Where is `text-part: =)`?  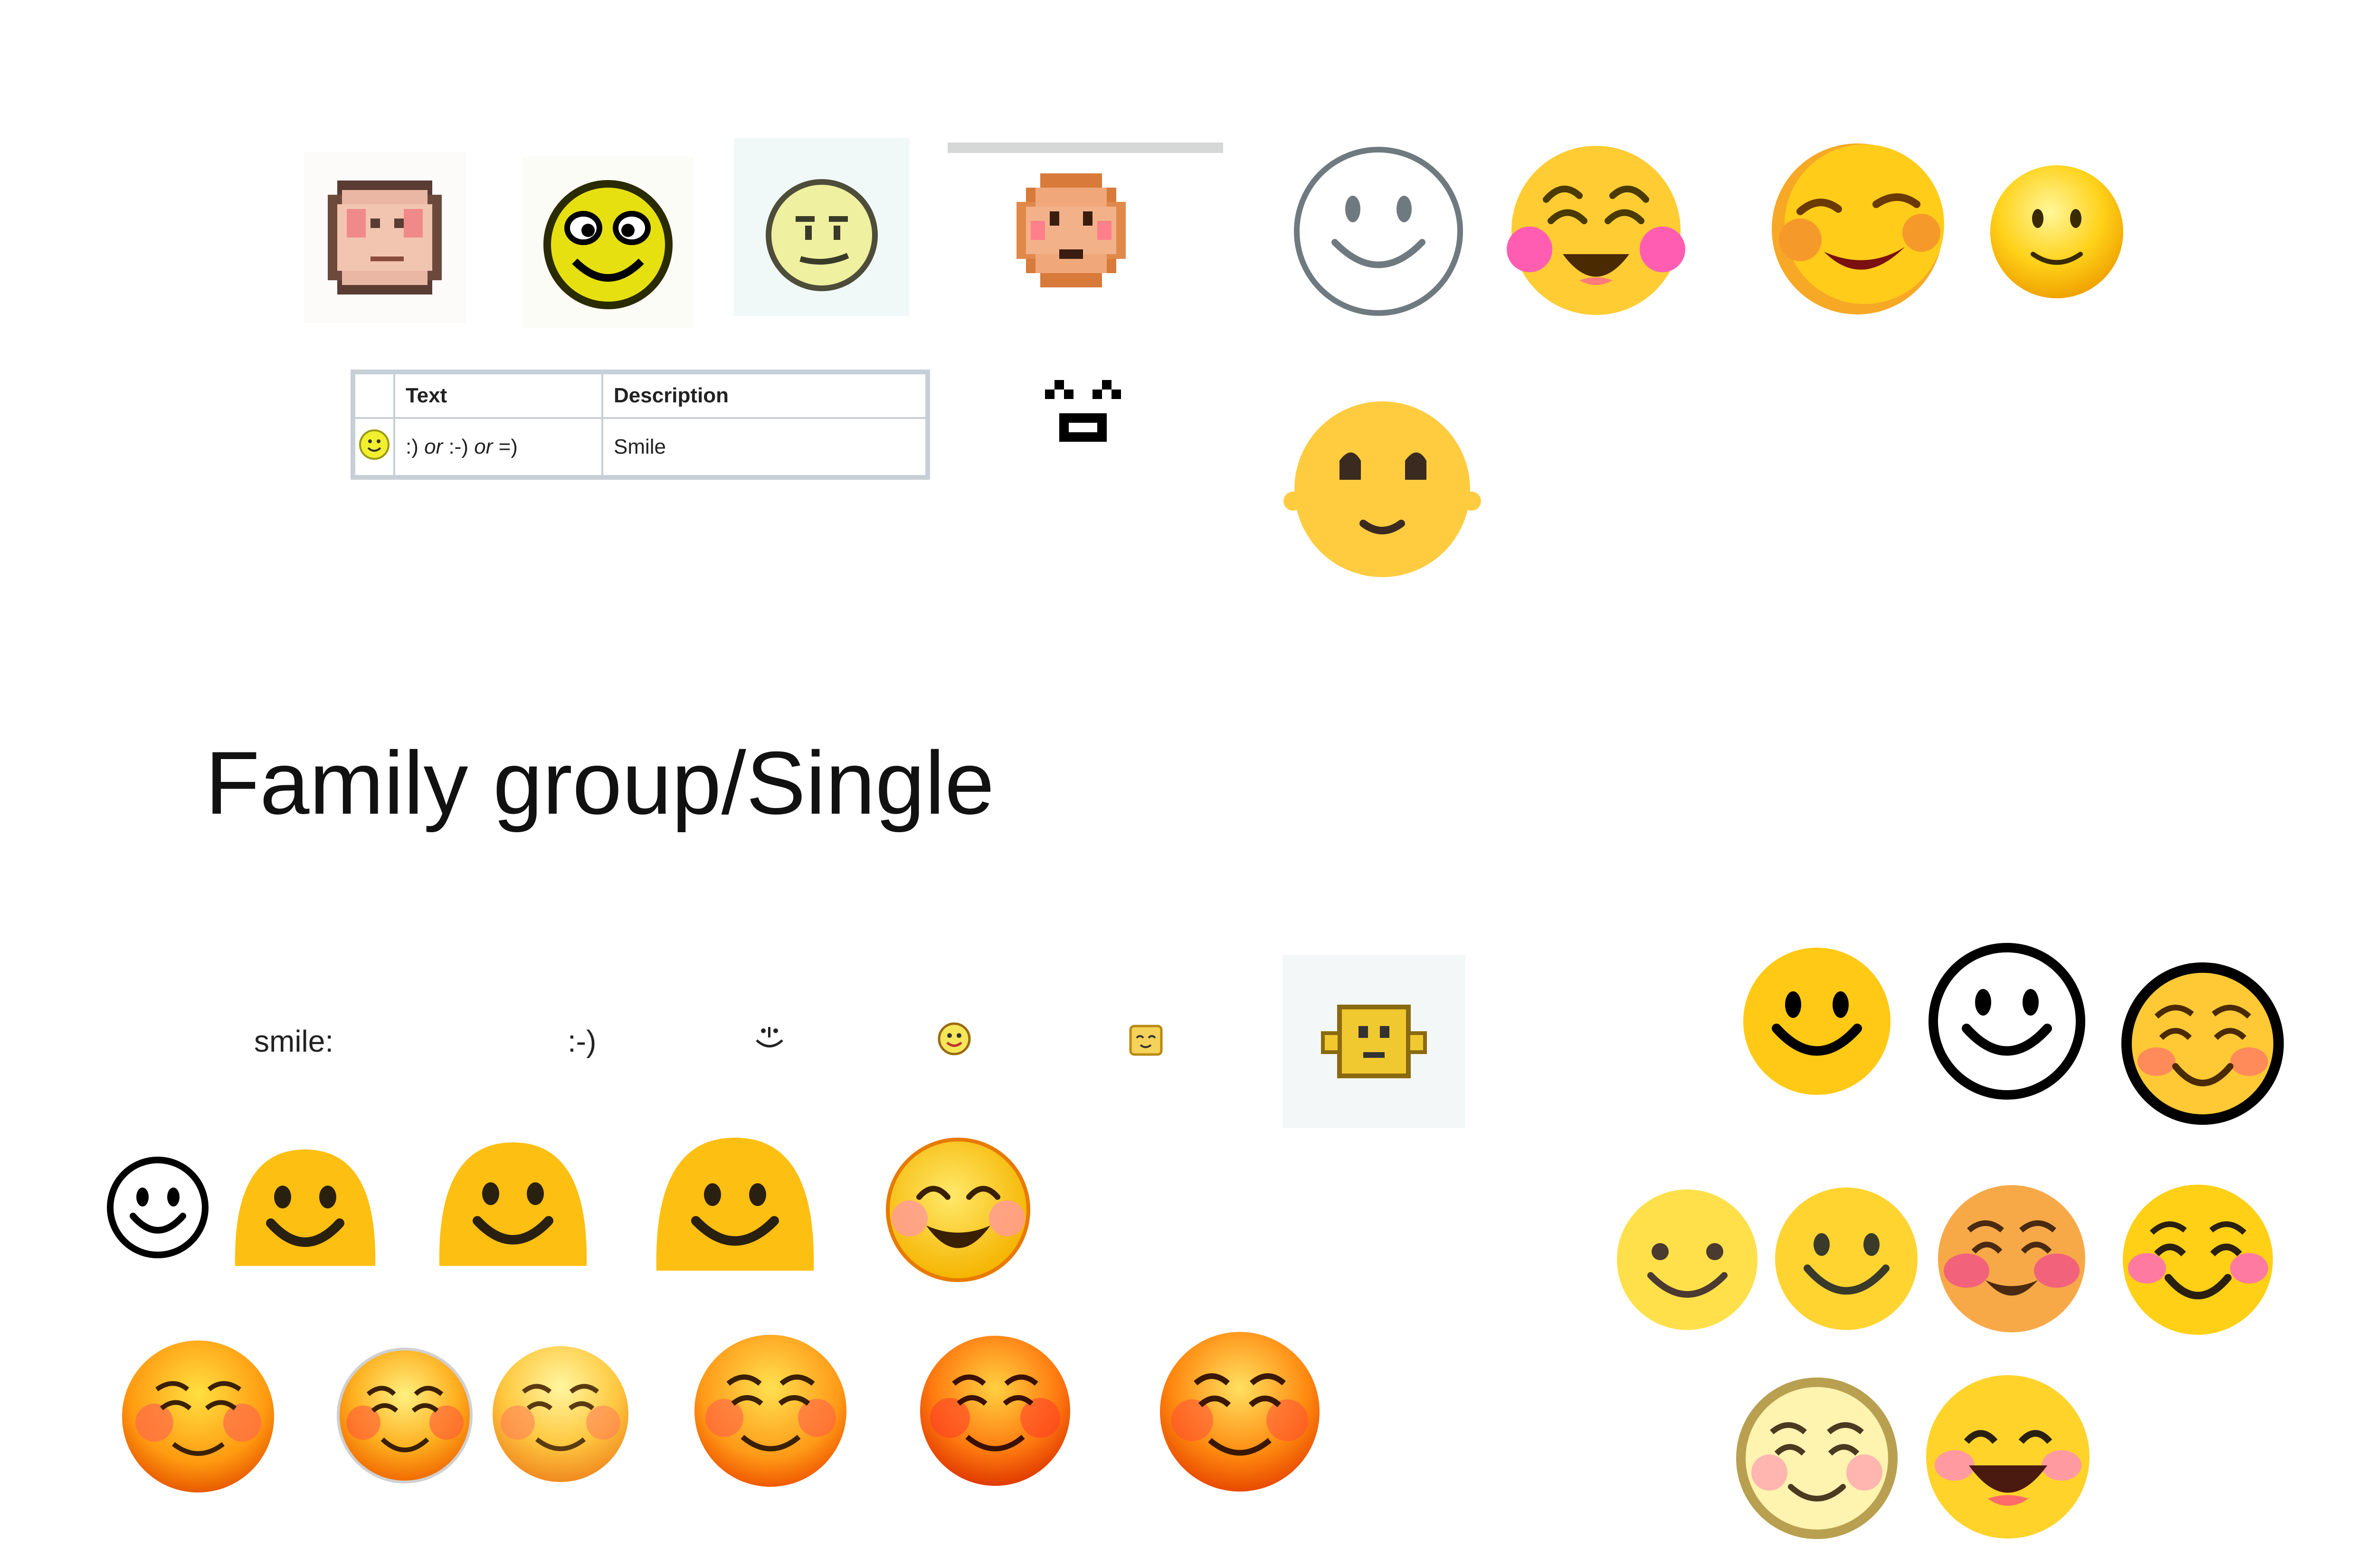
text-part: =) is located at coordinates (505, 446).